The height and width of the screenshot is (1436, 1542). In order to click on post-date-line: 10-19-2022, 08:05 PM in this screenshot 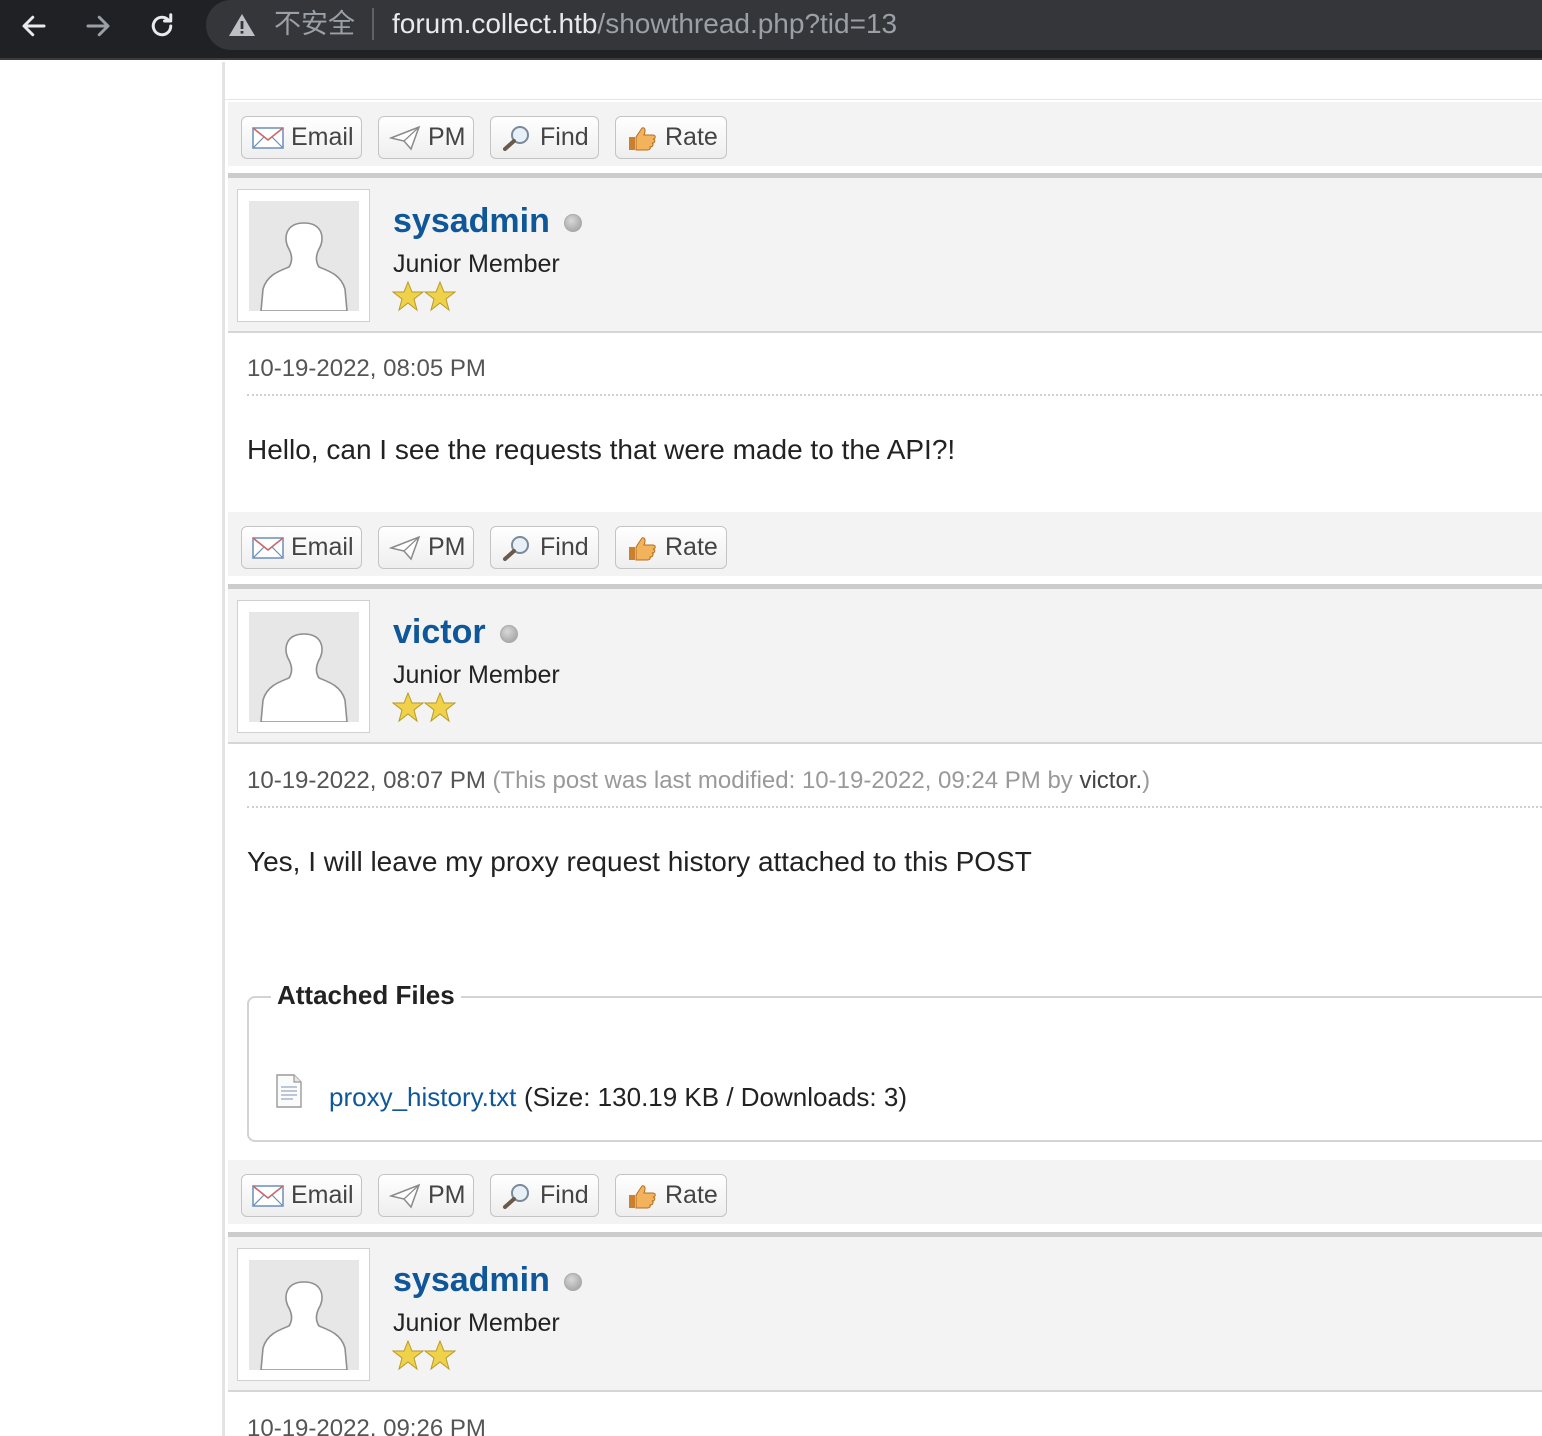, I will do `click(894, 372)`.